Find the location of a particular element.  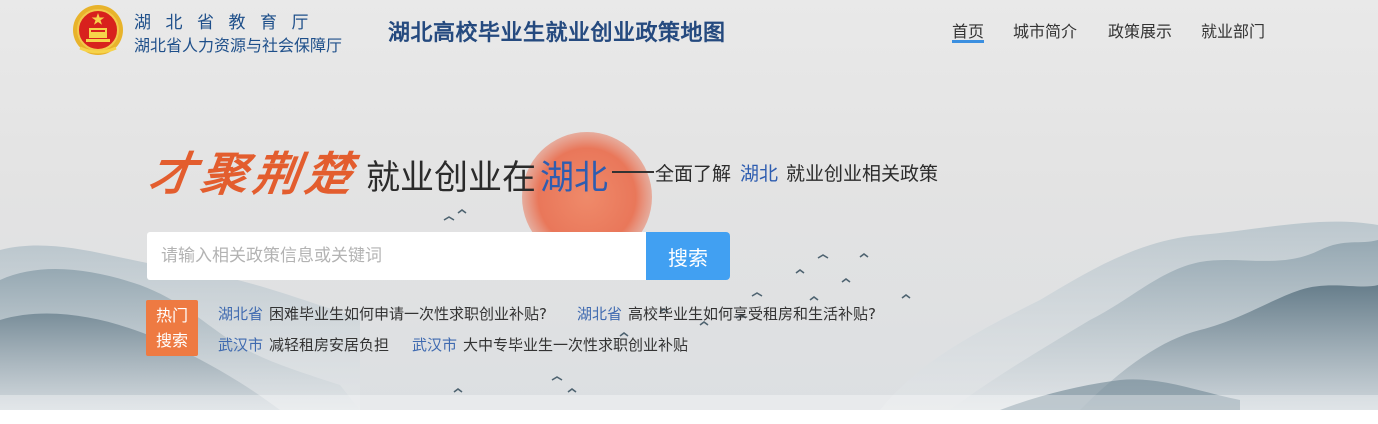

hot-search-label-line1: 热门 is located at coordinates (171, 315).